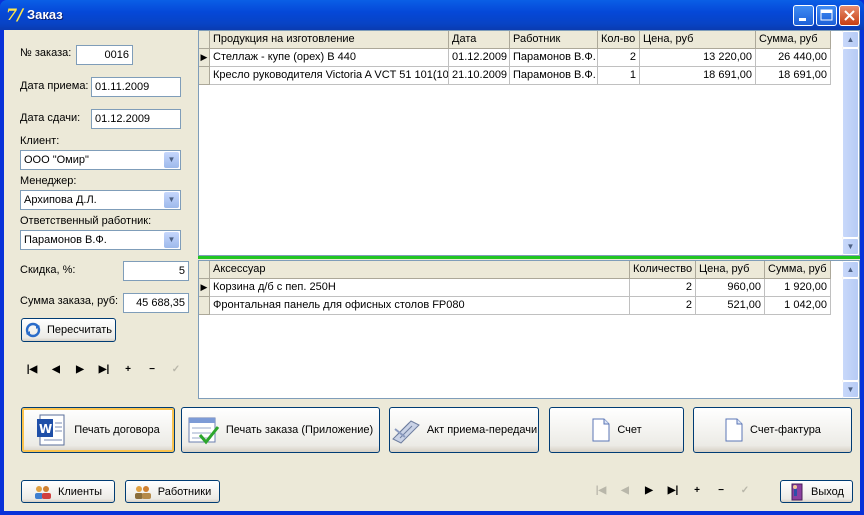  What do you see at coordinates (329, 58) in the screenshot?
I see `table-cell: Стеллаж - купе (орех) В 440` at bounding box center [329, 58].